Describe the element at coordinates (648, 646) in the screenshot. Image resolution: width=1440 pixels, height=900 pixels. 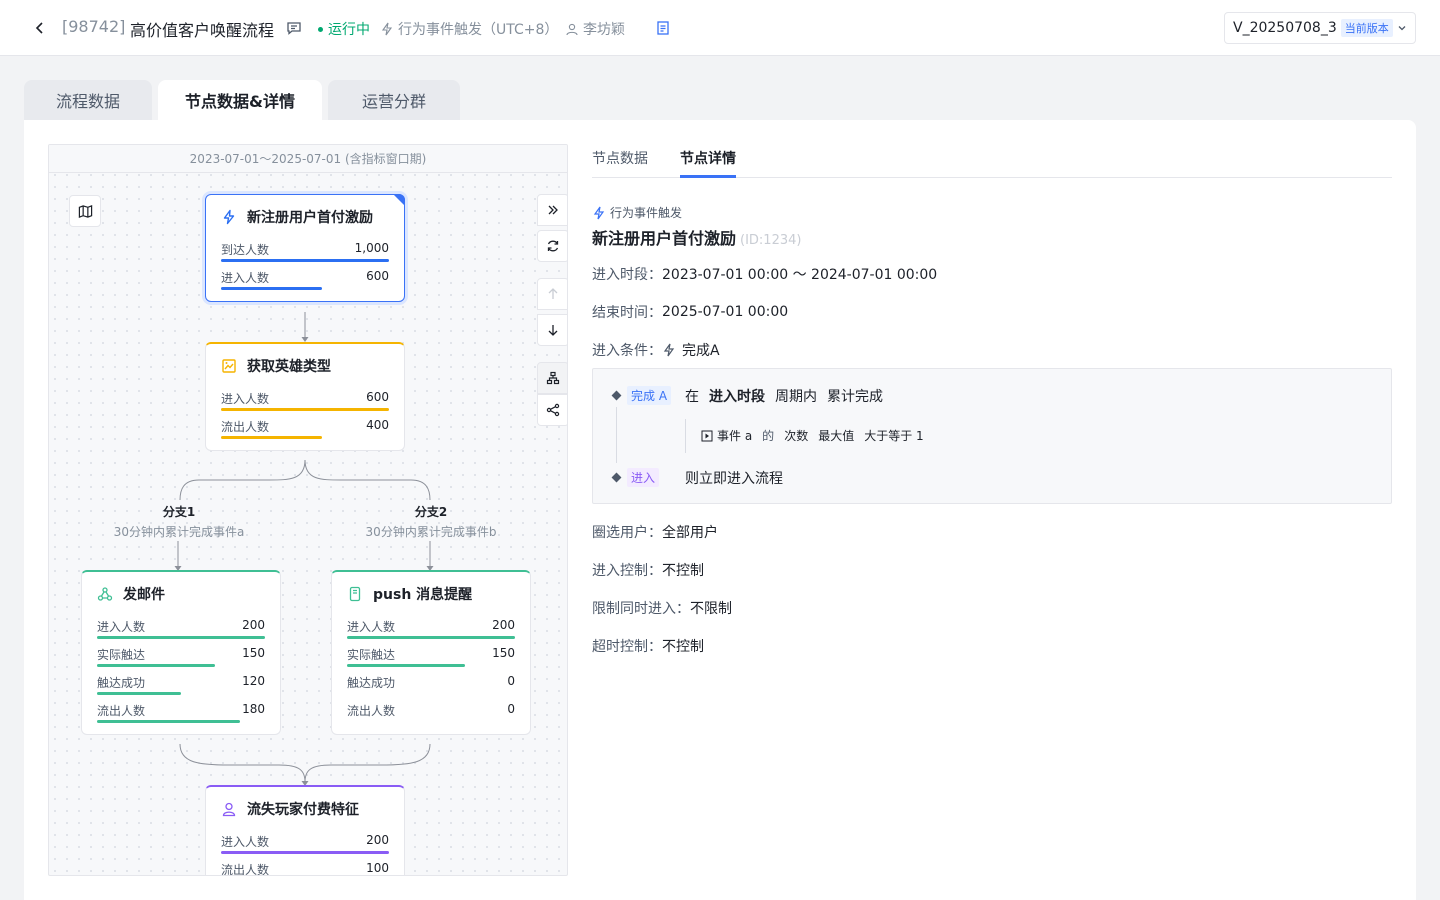
I see `timeout-row: 超时控制： 不控制` at that location.